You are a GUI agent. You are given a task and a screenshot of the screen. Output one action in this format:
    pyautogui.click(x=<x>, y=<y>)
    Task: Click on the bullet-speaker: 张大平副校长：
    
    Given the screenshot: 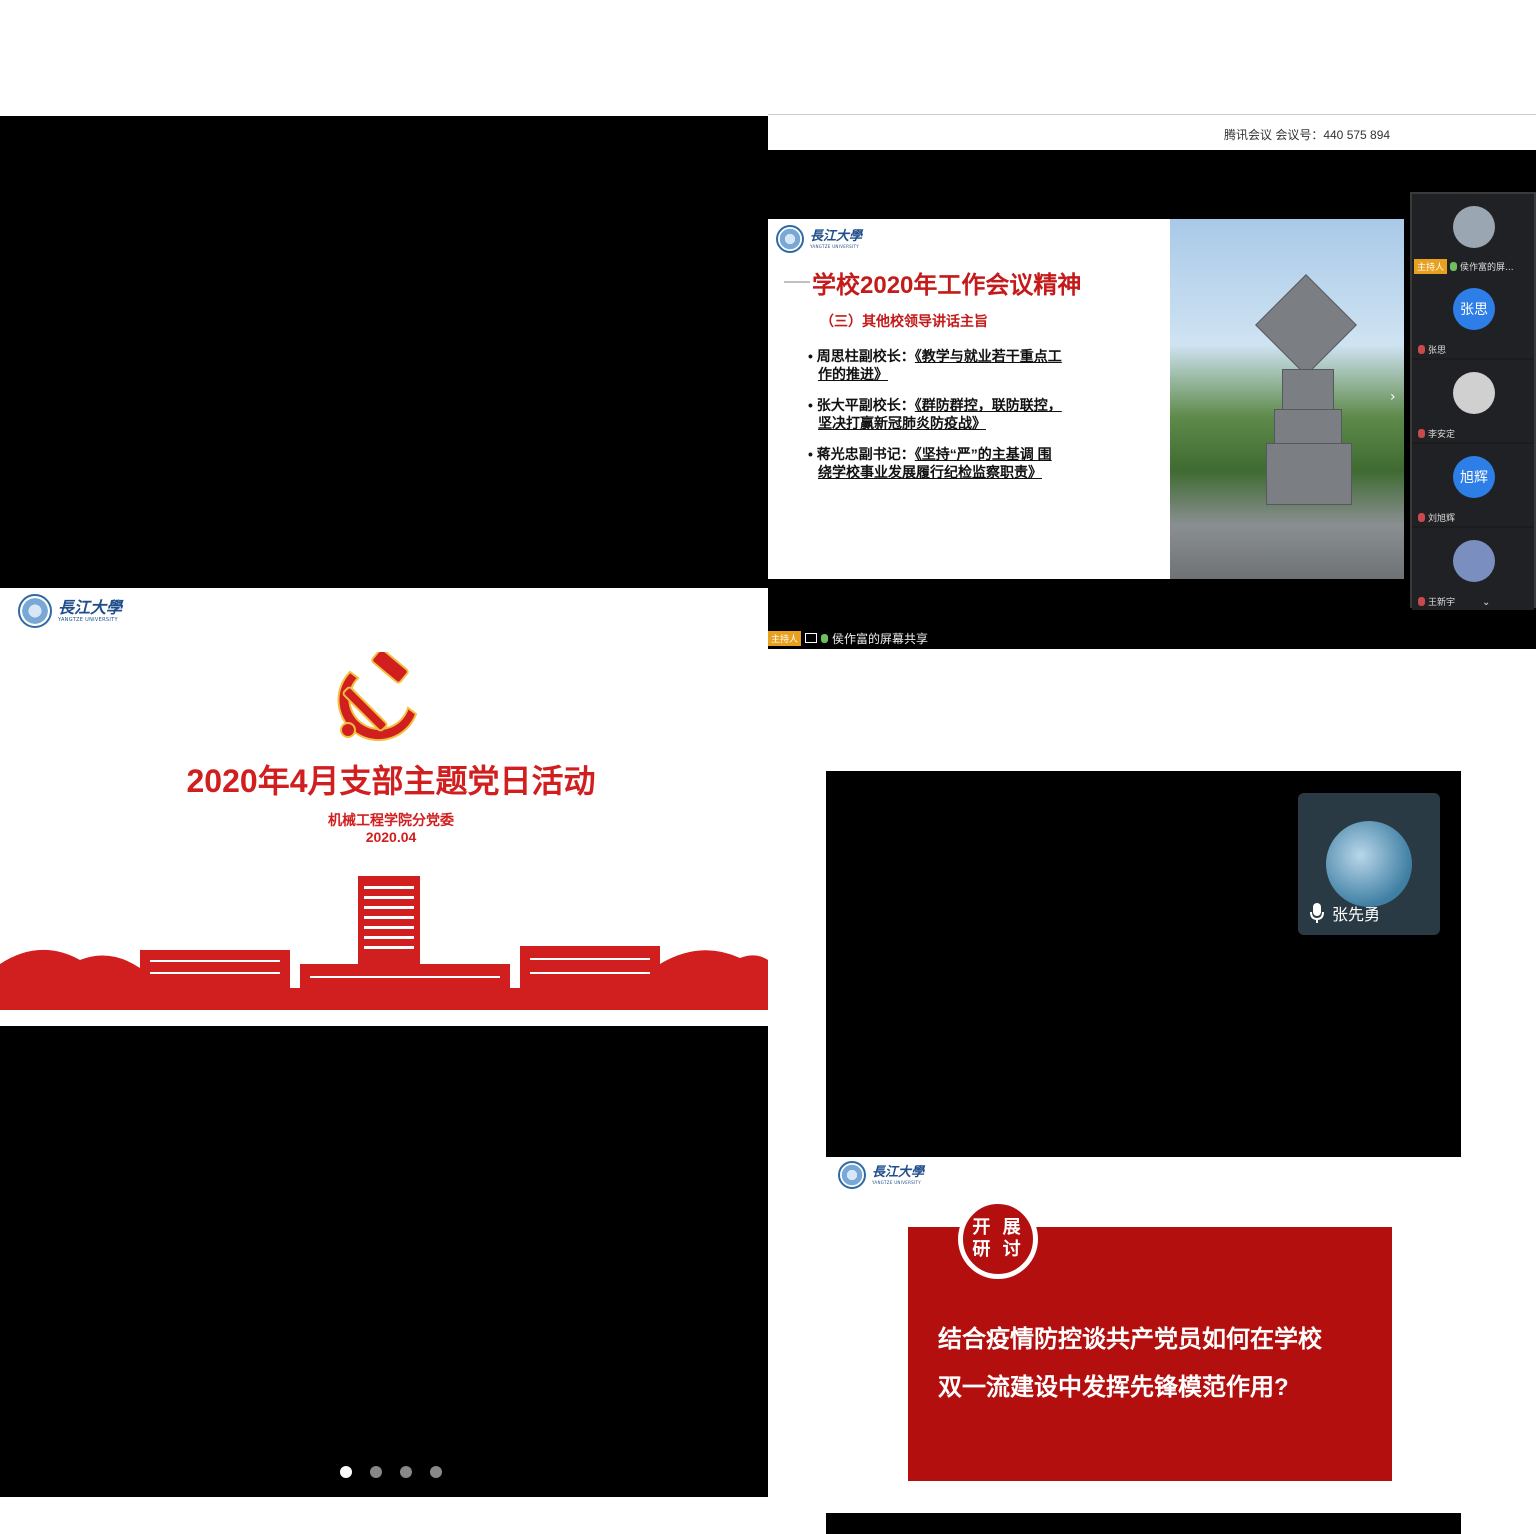 What is the action you would take?
    pyautogui.click(x=865, y=405)
    